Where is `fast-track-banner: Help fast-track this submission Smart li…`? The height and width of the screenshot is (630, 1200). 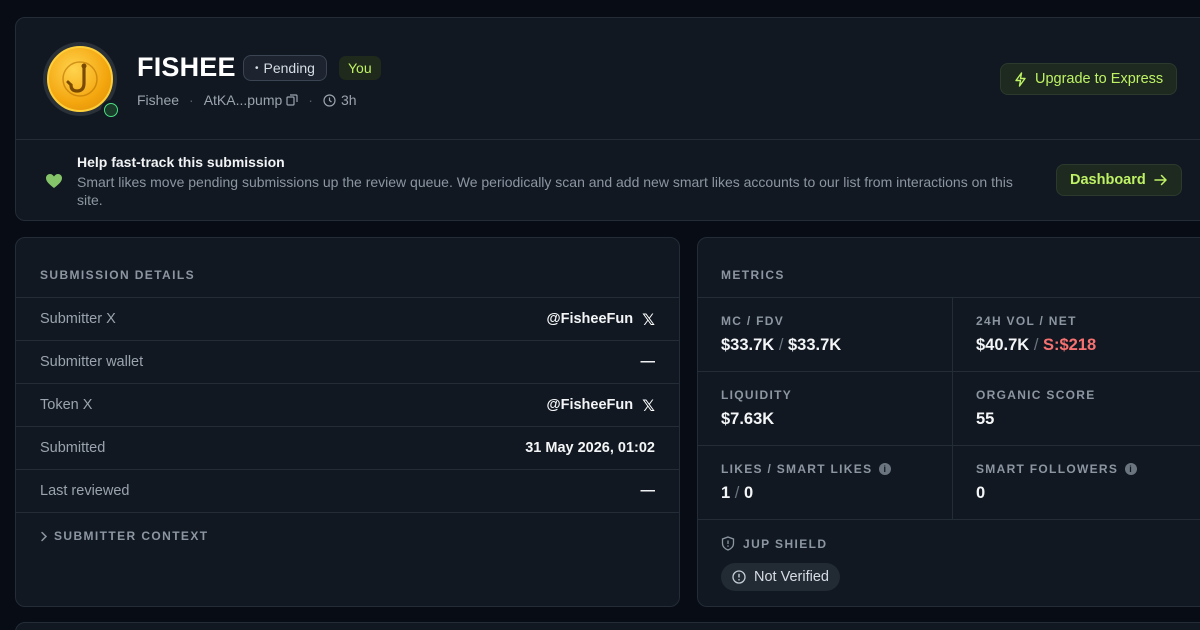 fast-track-banner: Help fast-track this submission Smart li… is located at coordinates (608, 180).